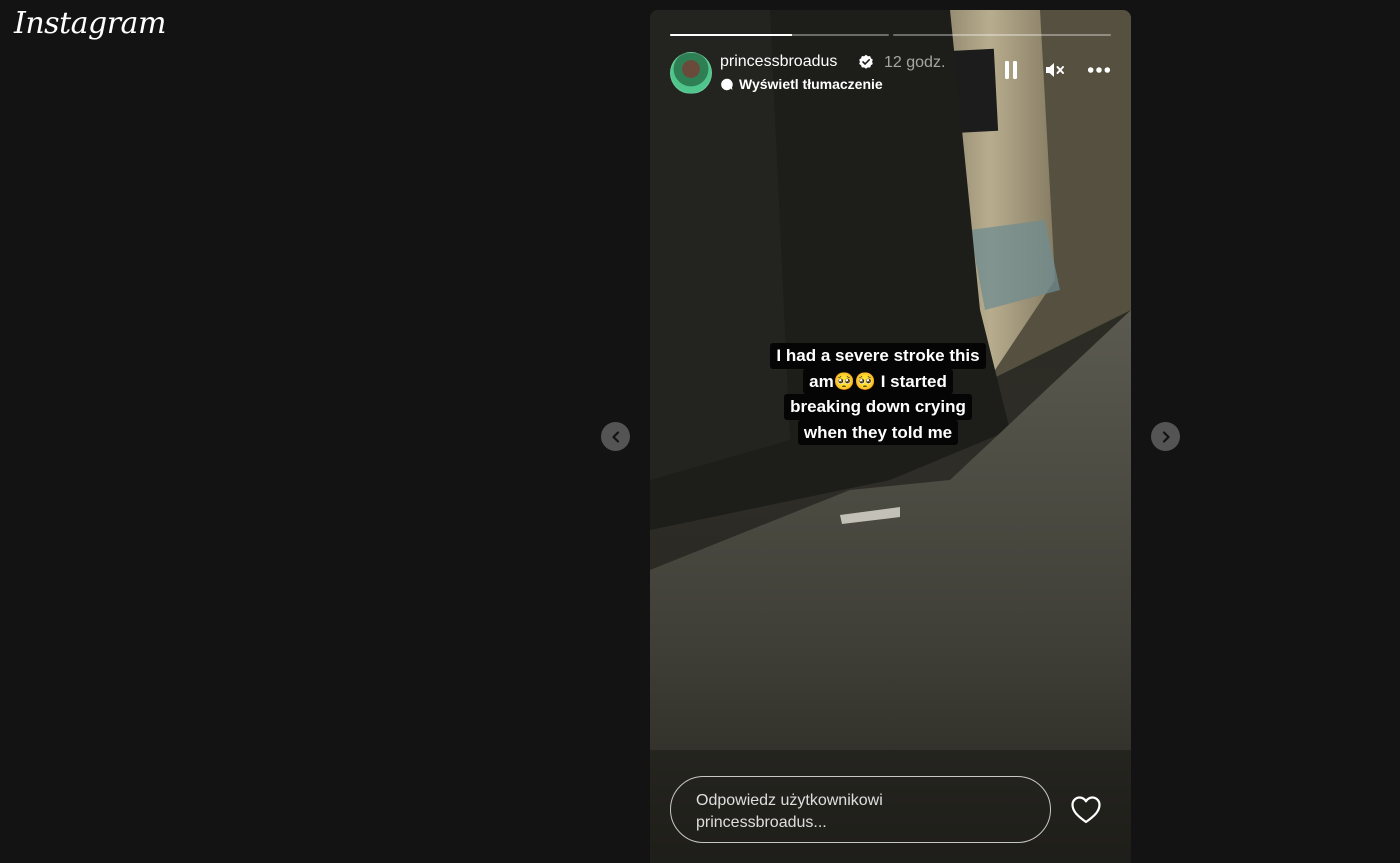 The height and width of the screenshot is (863, 1400). I want to click on heart-icon, so click(1086, 810).